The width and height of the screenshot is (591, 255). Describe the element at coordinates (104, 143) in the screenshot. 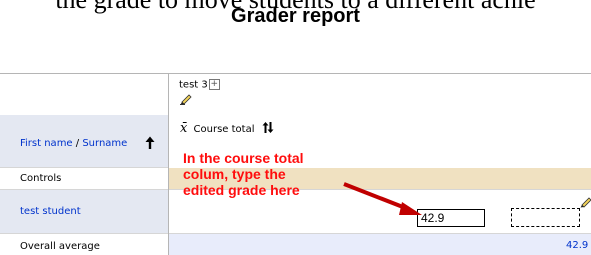

I see `surname-sort-link: Surname` at that location.